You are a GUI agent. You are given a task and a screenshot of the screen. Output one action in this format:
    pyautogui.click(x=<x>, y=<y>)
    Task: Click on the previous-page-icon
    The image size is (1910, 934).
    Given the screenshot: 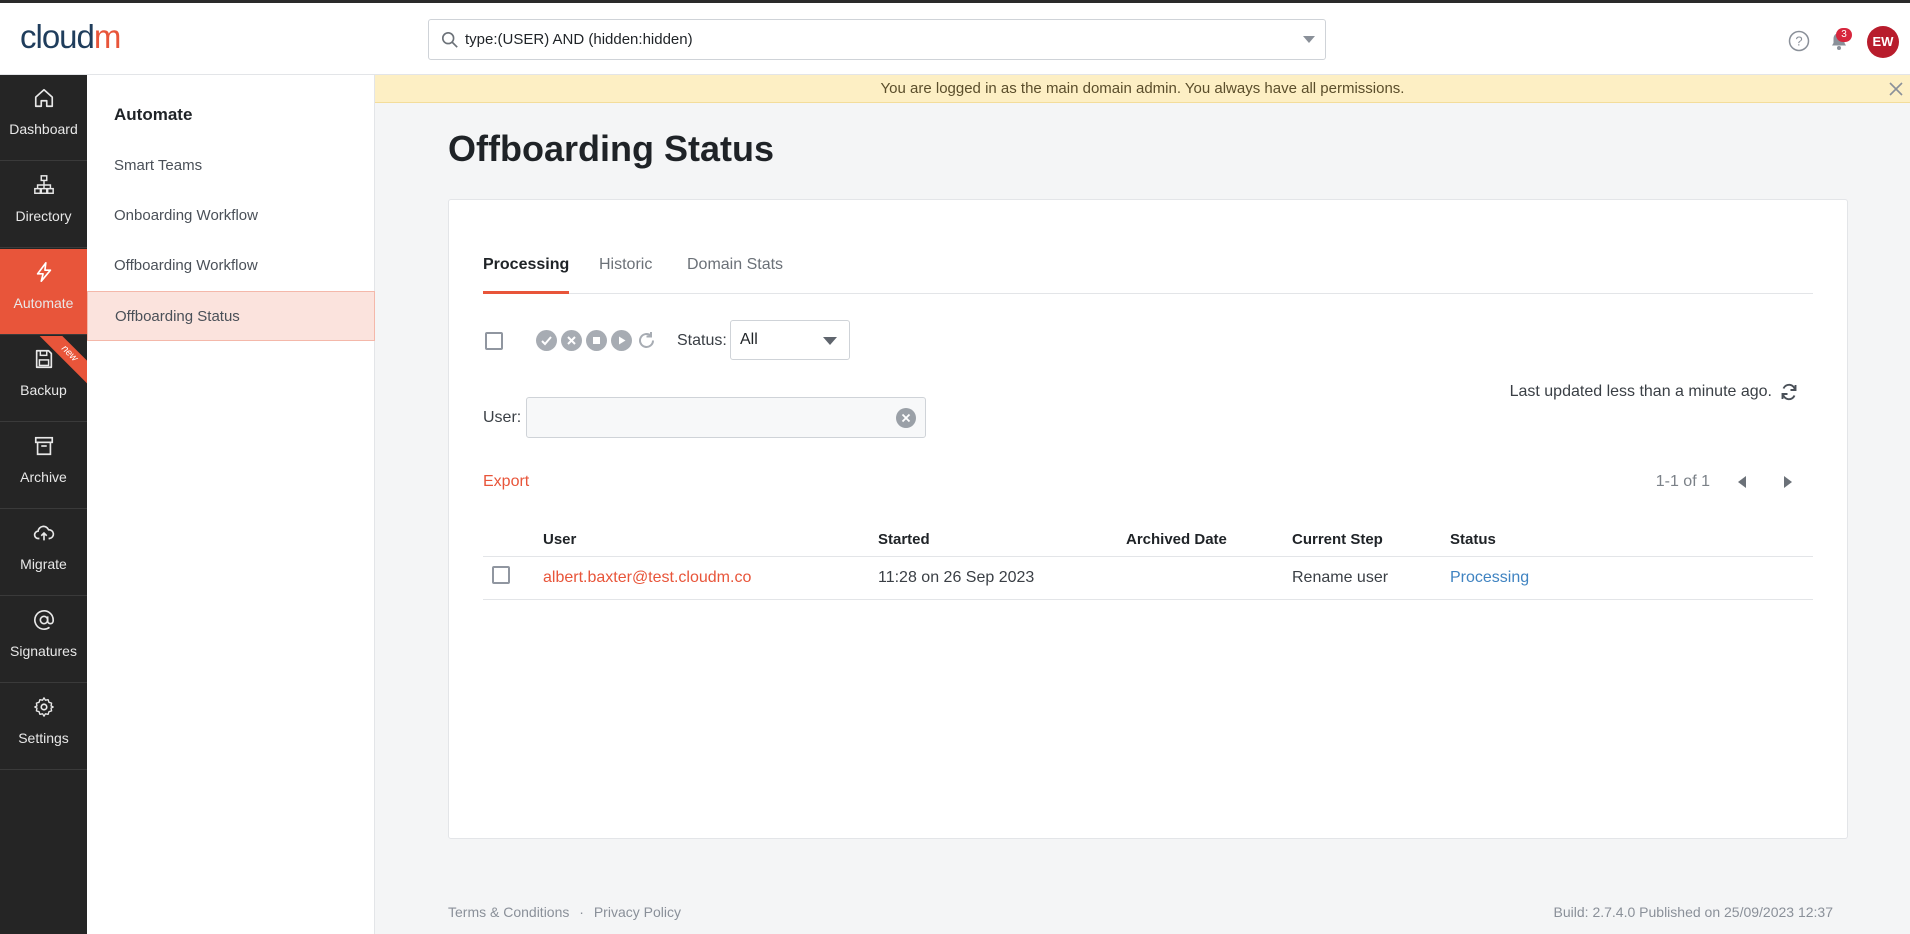 What is the action you would take?
    pyautogui.click(x=1742, y=482)
    